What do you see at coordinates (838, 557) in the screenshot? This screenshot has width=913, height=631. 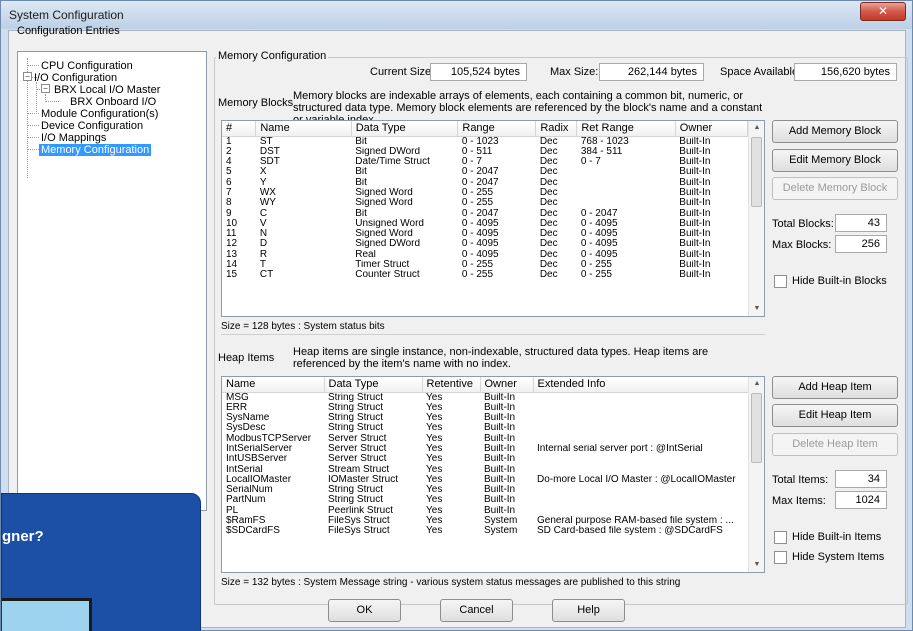 I see `hide-system-items-label: Hide System Items` at bounding box center [838, 557].